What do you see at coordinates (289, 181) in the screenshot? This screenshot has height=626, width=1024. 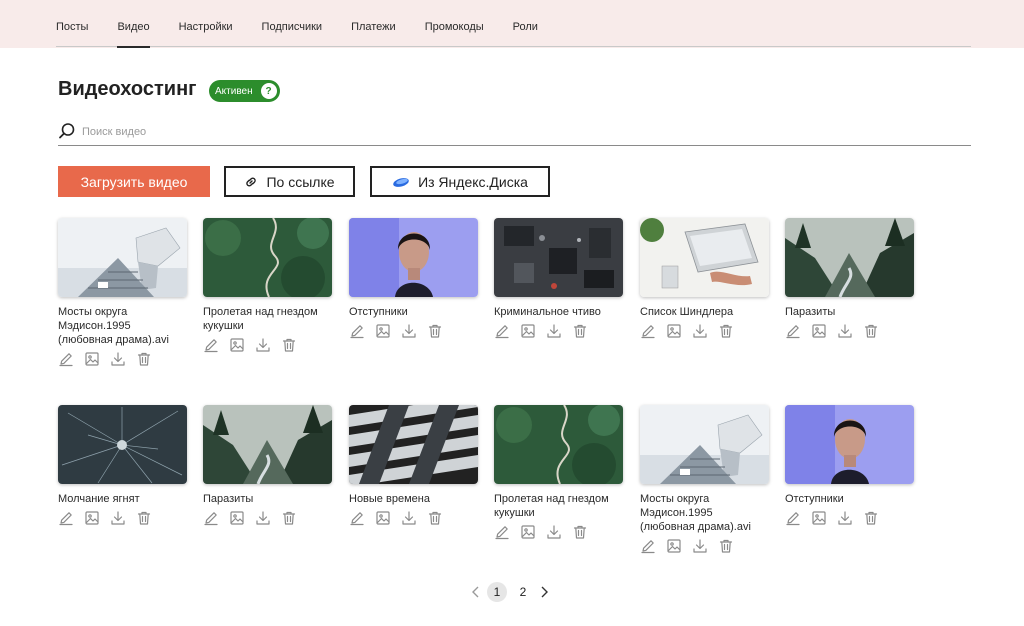 I see `by-link-button: По ссылке` at bounding box center [289, 181].